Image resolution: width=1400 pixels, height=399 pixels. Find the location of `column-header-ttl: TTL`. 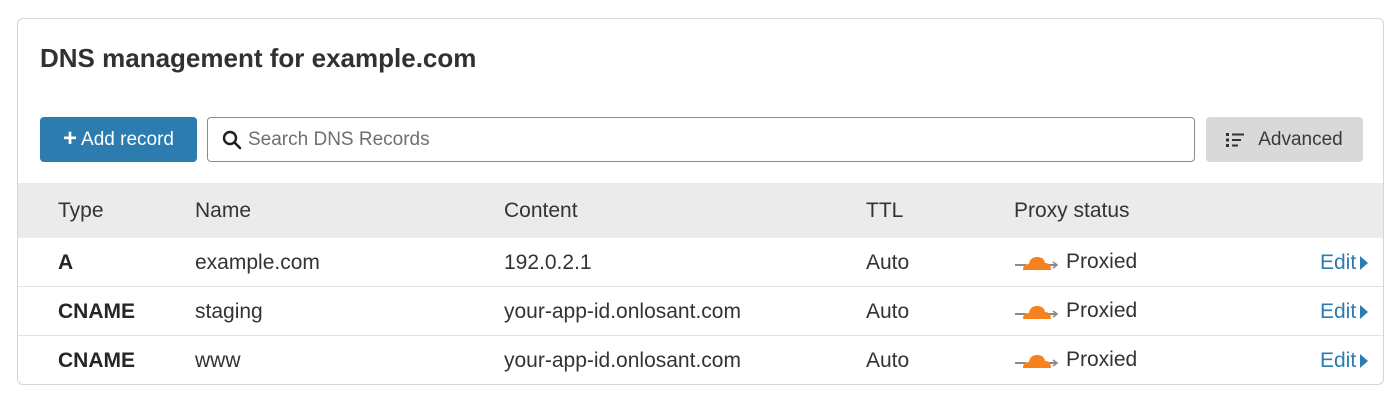

column-header-ttl: TTL is located at coordinates (884, 211).